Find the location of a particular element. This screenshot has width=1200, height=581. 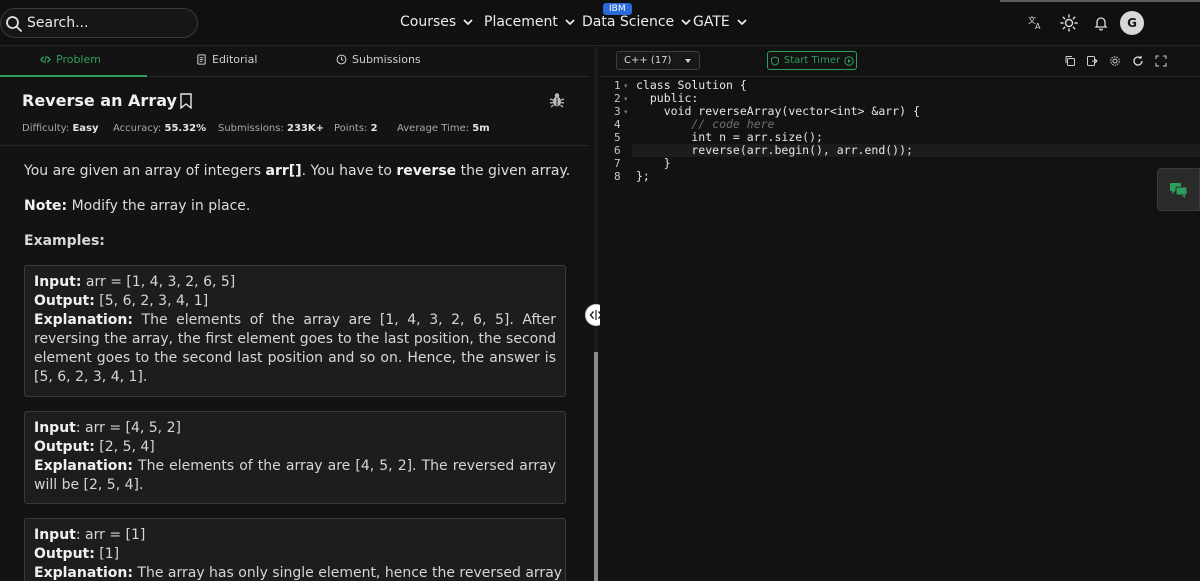

input-value: arr = [1, 4, 3, 2, 6, 5] is located at coordinates (158, 282).